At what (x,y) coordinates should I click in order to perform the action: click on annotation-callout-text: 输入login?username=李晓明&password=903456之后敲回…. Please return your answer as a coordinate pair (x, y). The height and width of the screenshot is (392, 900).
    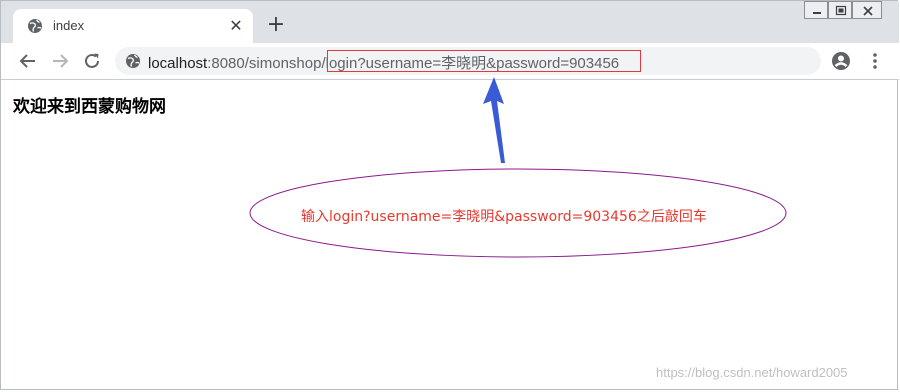
    Looking at the image, I should click on (504, 217).